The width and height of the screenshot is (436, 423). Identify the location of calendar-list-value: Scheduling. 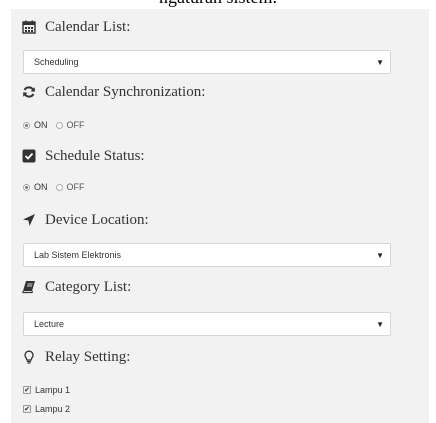
(56, 62).